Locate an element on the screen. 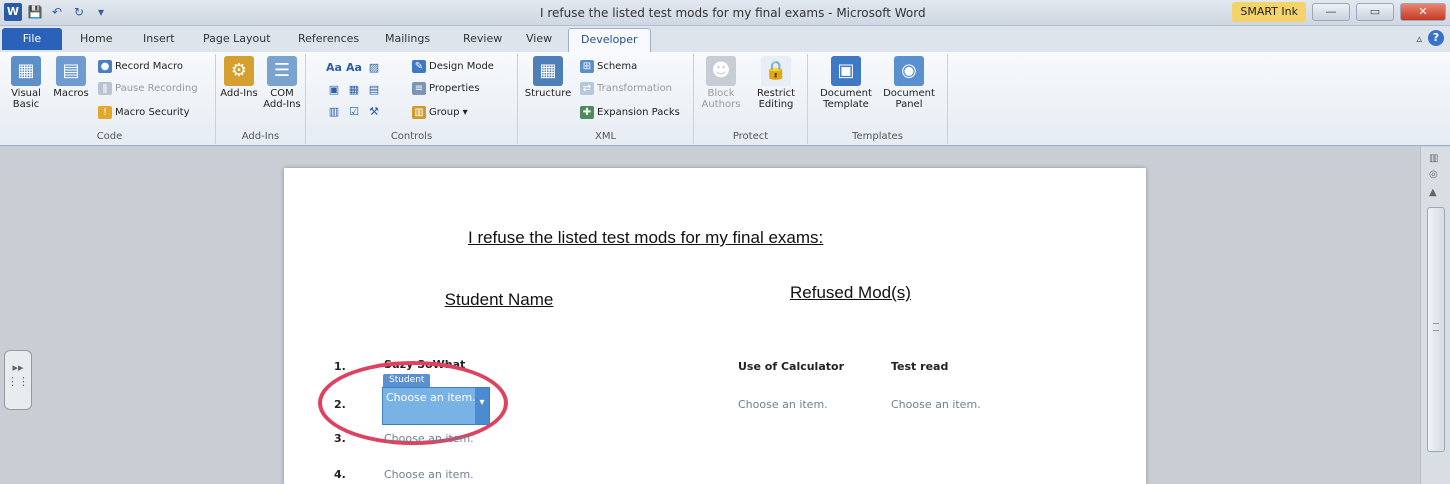  customize-qat-icon: ▾ is located at coordinates (101, 12).